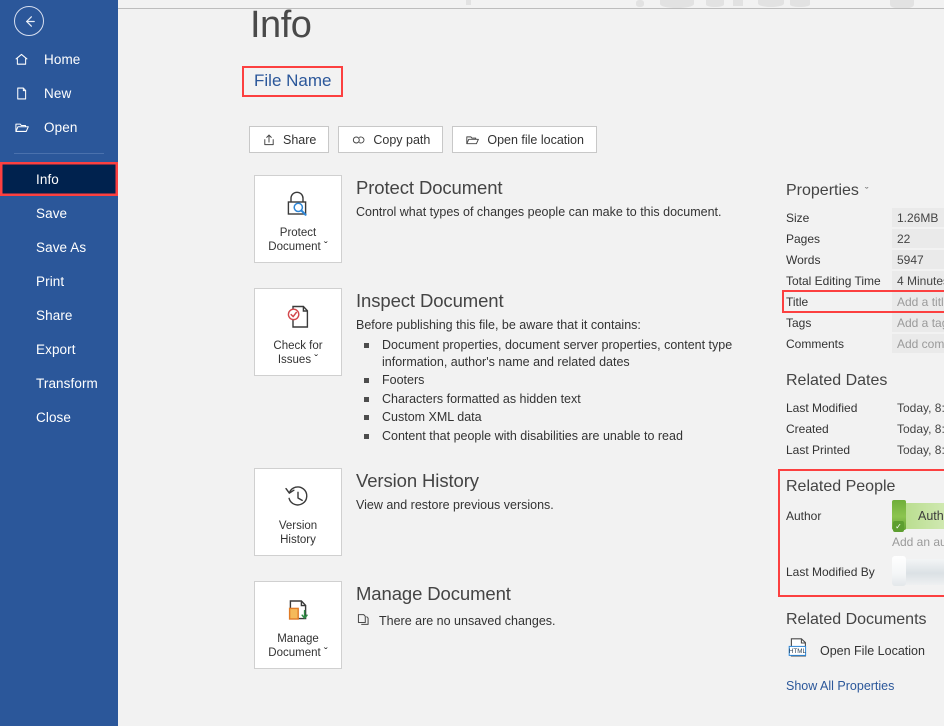 This screenshot has width=944, height=726. I want to click on sidebar-item-close: Close, so click(59, 417).